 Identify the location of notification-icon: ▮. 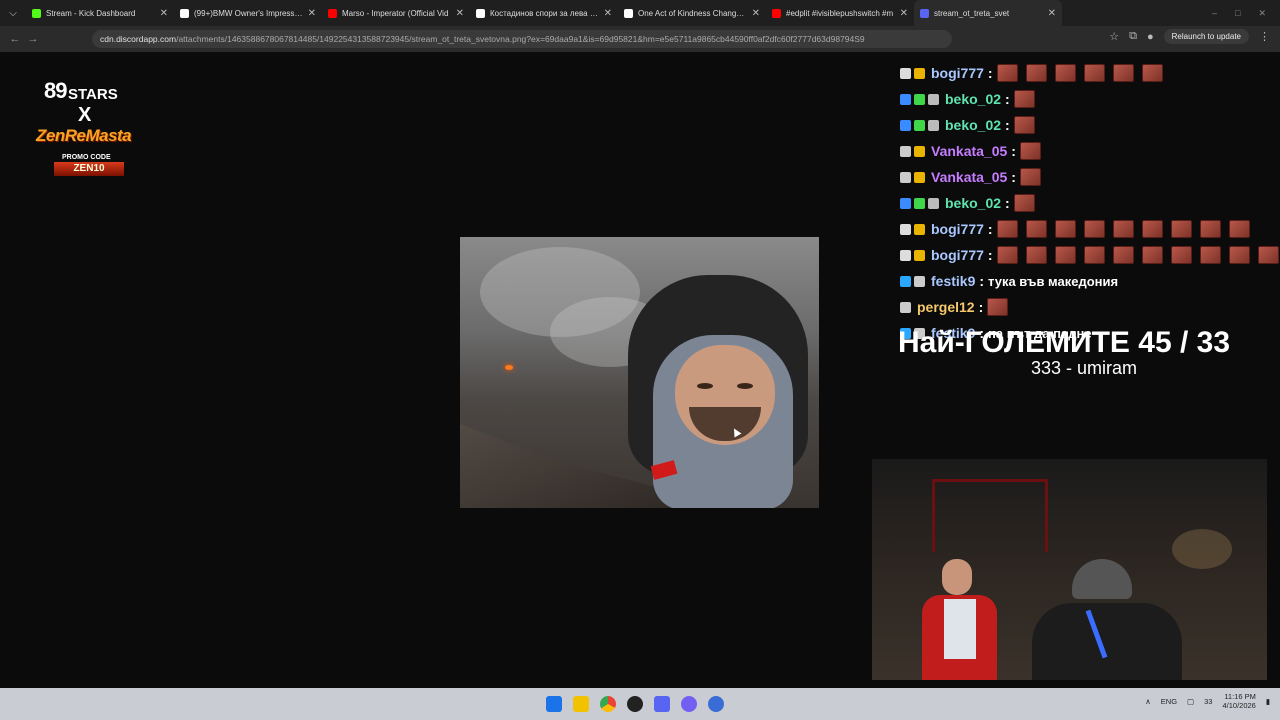
(1268, 701).